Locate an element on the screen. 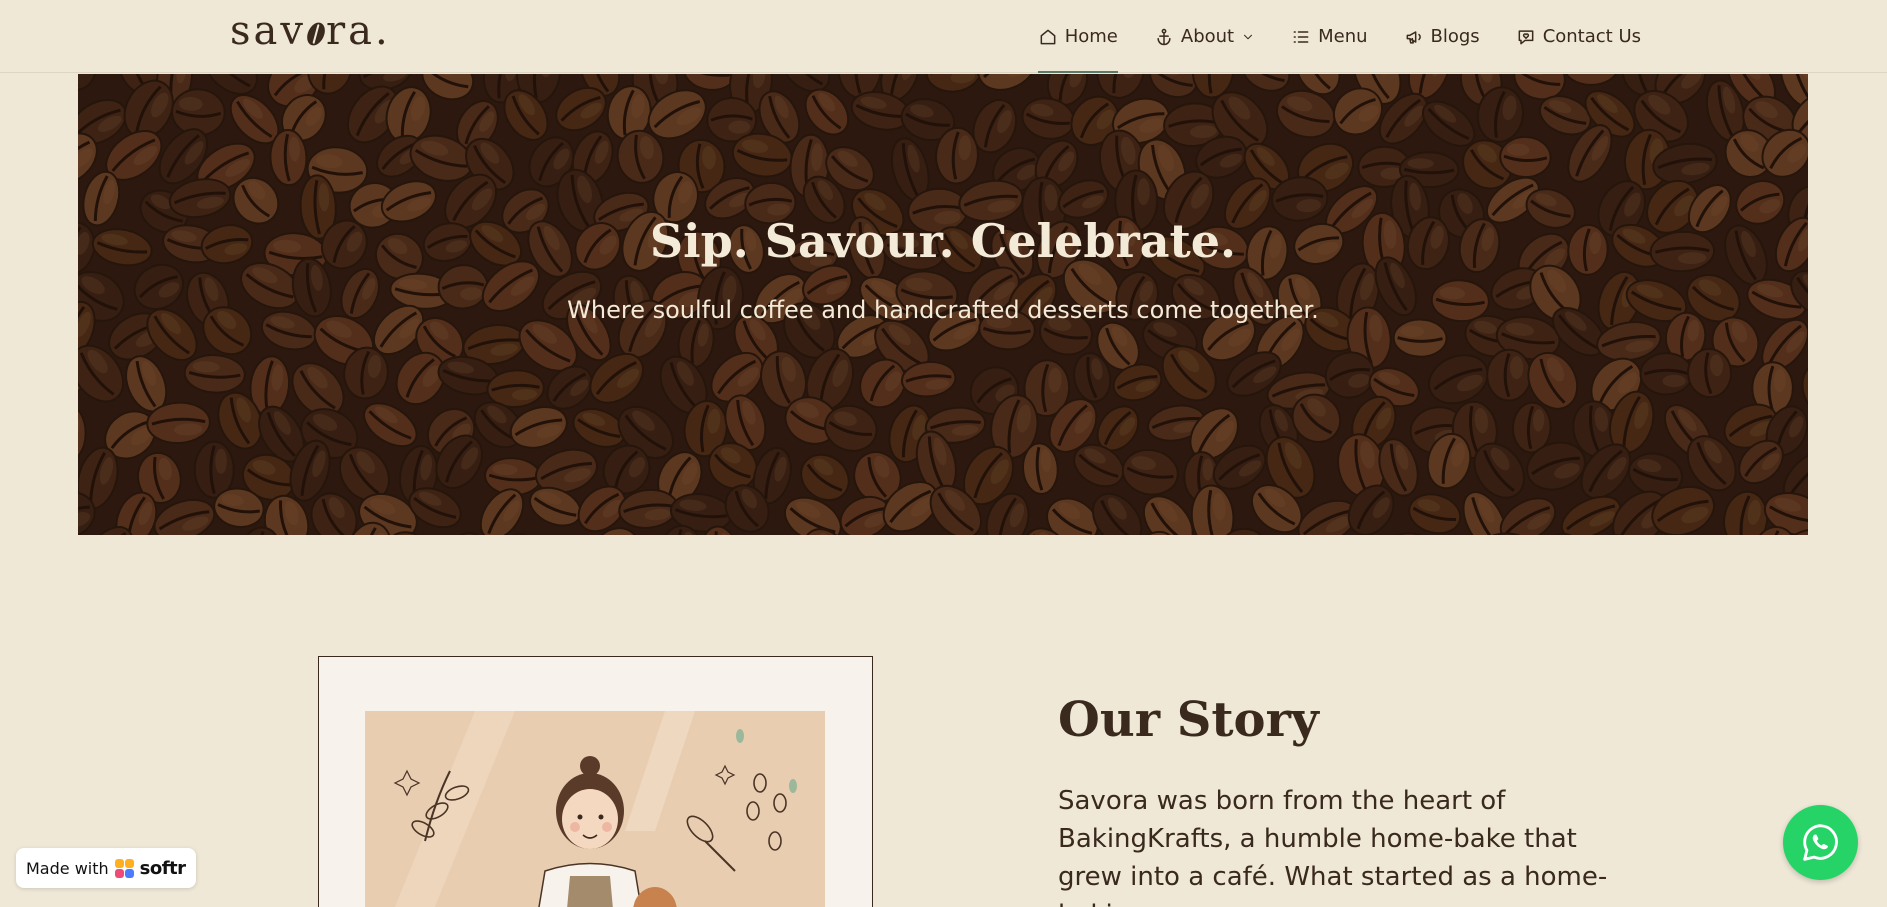 This screenshot has height=907, width=1887. baking-illustration is located at coordinates (595, 809).